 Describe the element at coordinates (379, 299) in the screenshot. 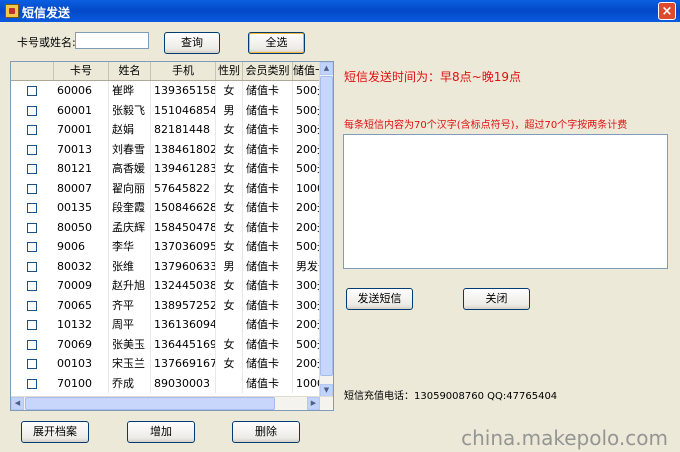

I see `send-sms-button: 发送短信` at that location.